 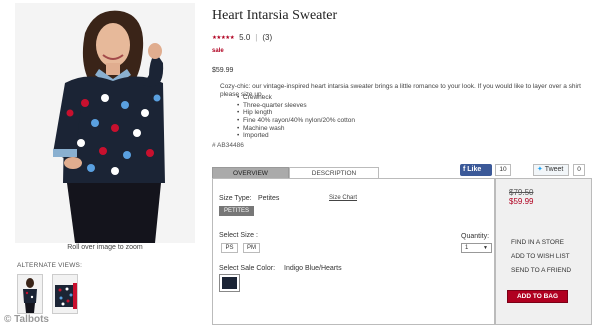 What do you see at coordinates (296, 106) in the screenshot?
I see `feature-item: Three-quarter sleeves` at bounding box center [296, 106].